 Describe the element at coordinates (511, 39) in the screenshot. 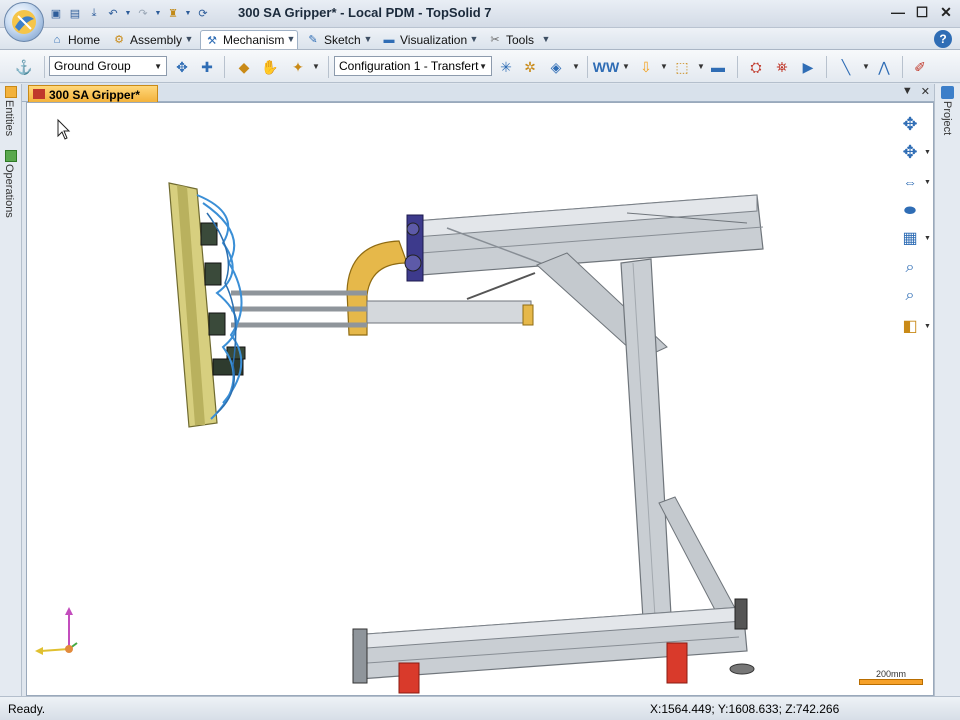

I see `tab-tools: ✂ Tools` at that location.